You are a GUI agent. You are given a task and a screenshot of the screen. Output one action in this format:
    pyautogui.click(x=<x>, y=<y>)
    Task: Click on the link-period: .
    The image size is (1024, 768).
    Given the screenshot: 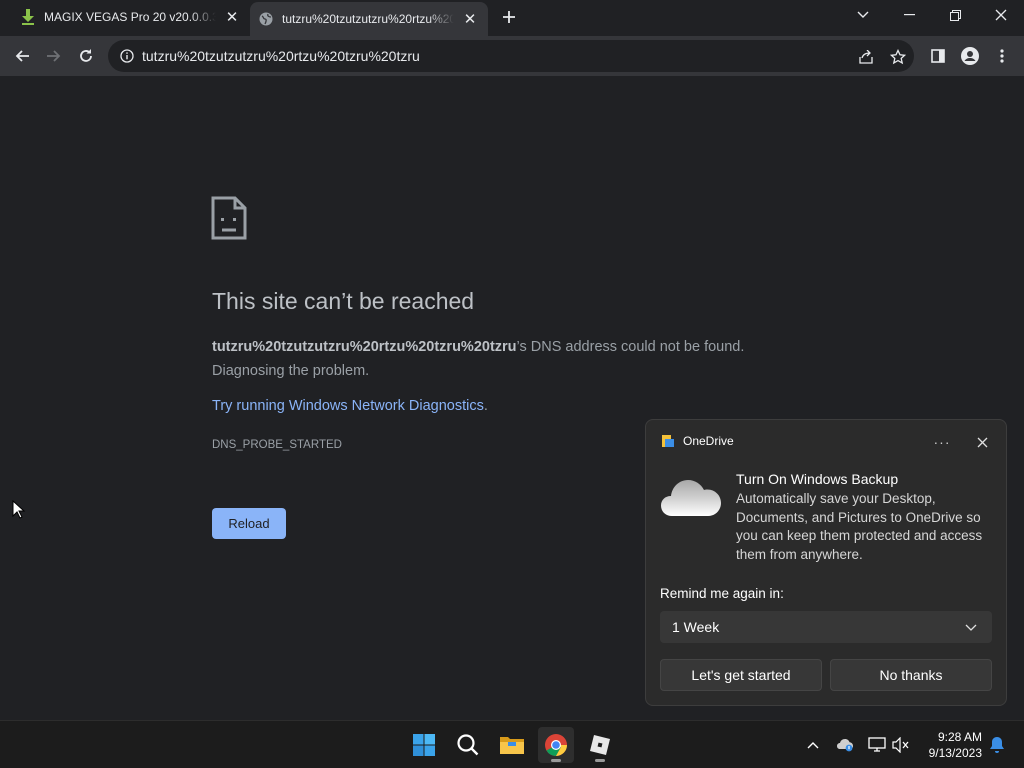 What is the action you would take?
    pyautogui.click(x=485, y=406)
    